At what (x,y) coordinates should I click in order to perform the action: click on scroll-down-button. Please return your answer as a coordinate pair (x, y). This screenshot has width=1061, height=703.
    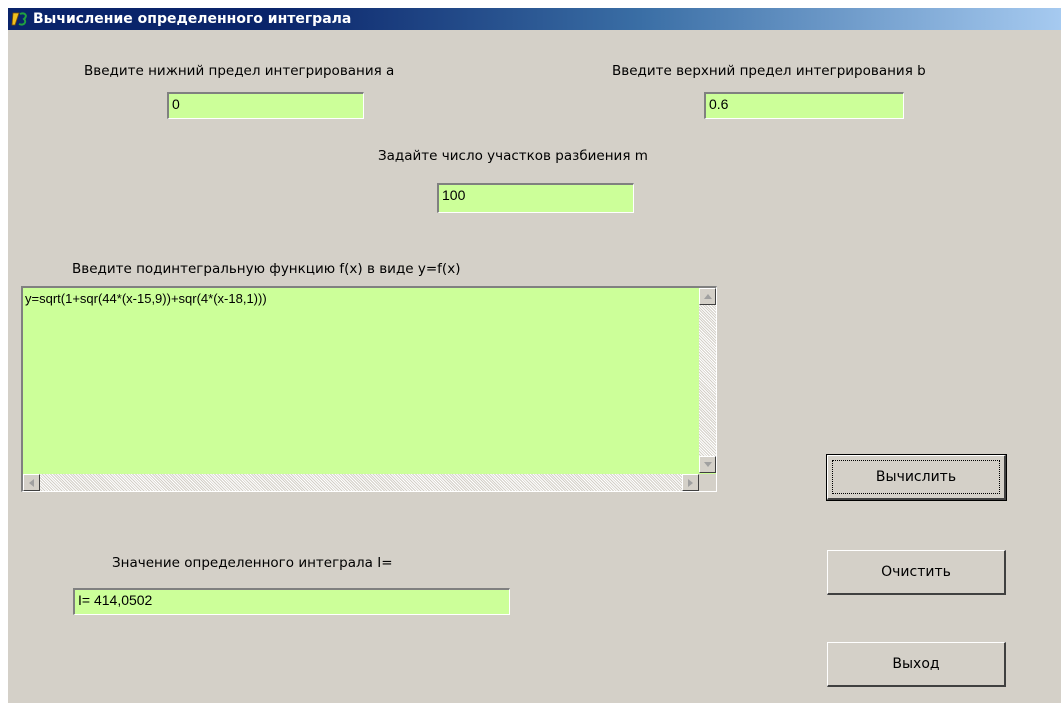
    Looking at the image, I should click on (707, 464).